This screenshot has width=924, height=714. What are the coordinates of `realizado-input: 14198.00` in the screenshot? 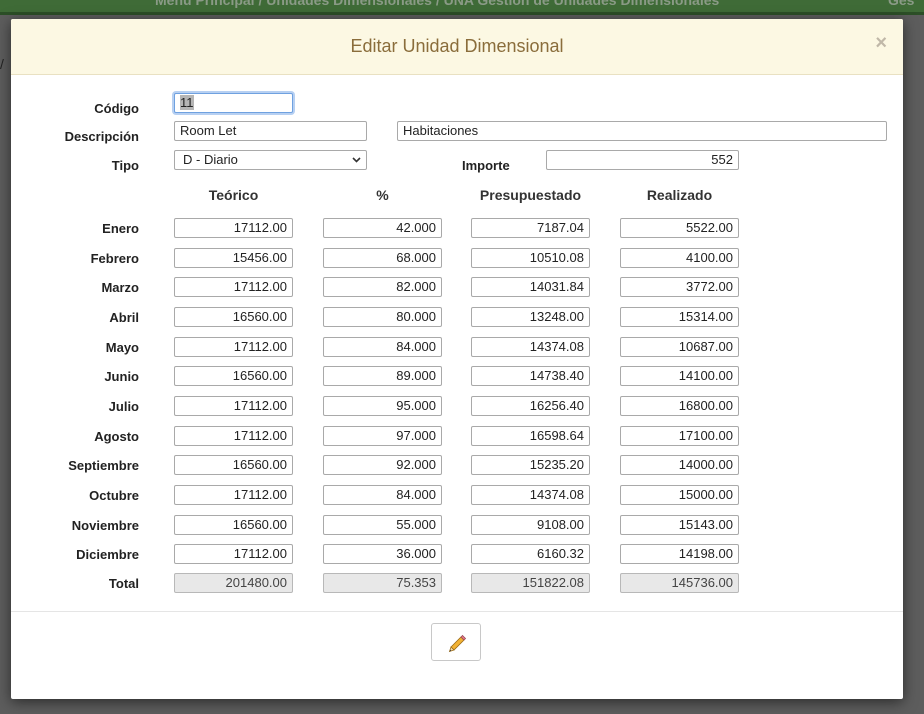 It's located at (679, 554).